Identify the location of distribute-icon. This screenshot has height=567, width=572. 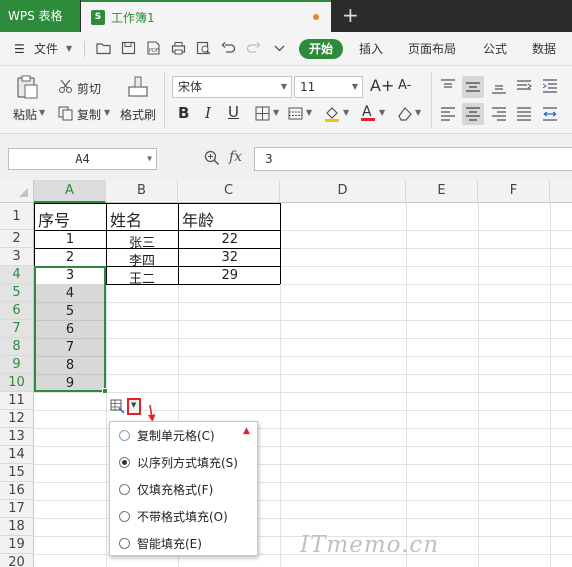
(550, 114).